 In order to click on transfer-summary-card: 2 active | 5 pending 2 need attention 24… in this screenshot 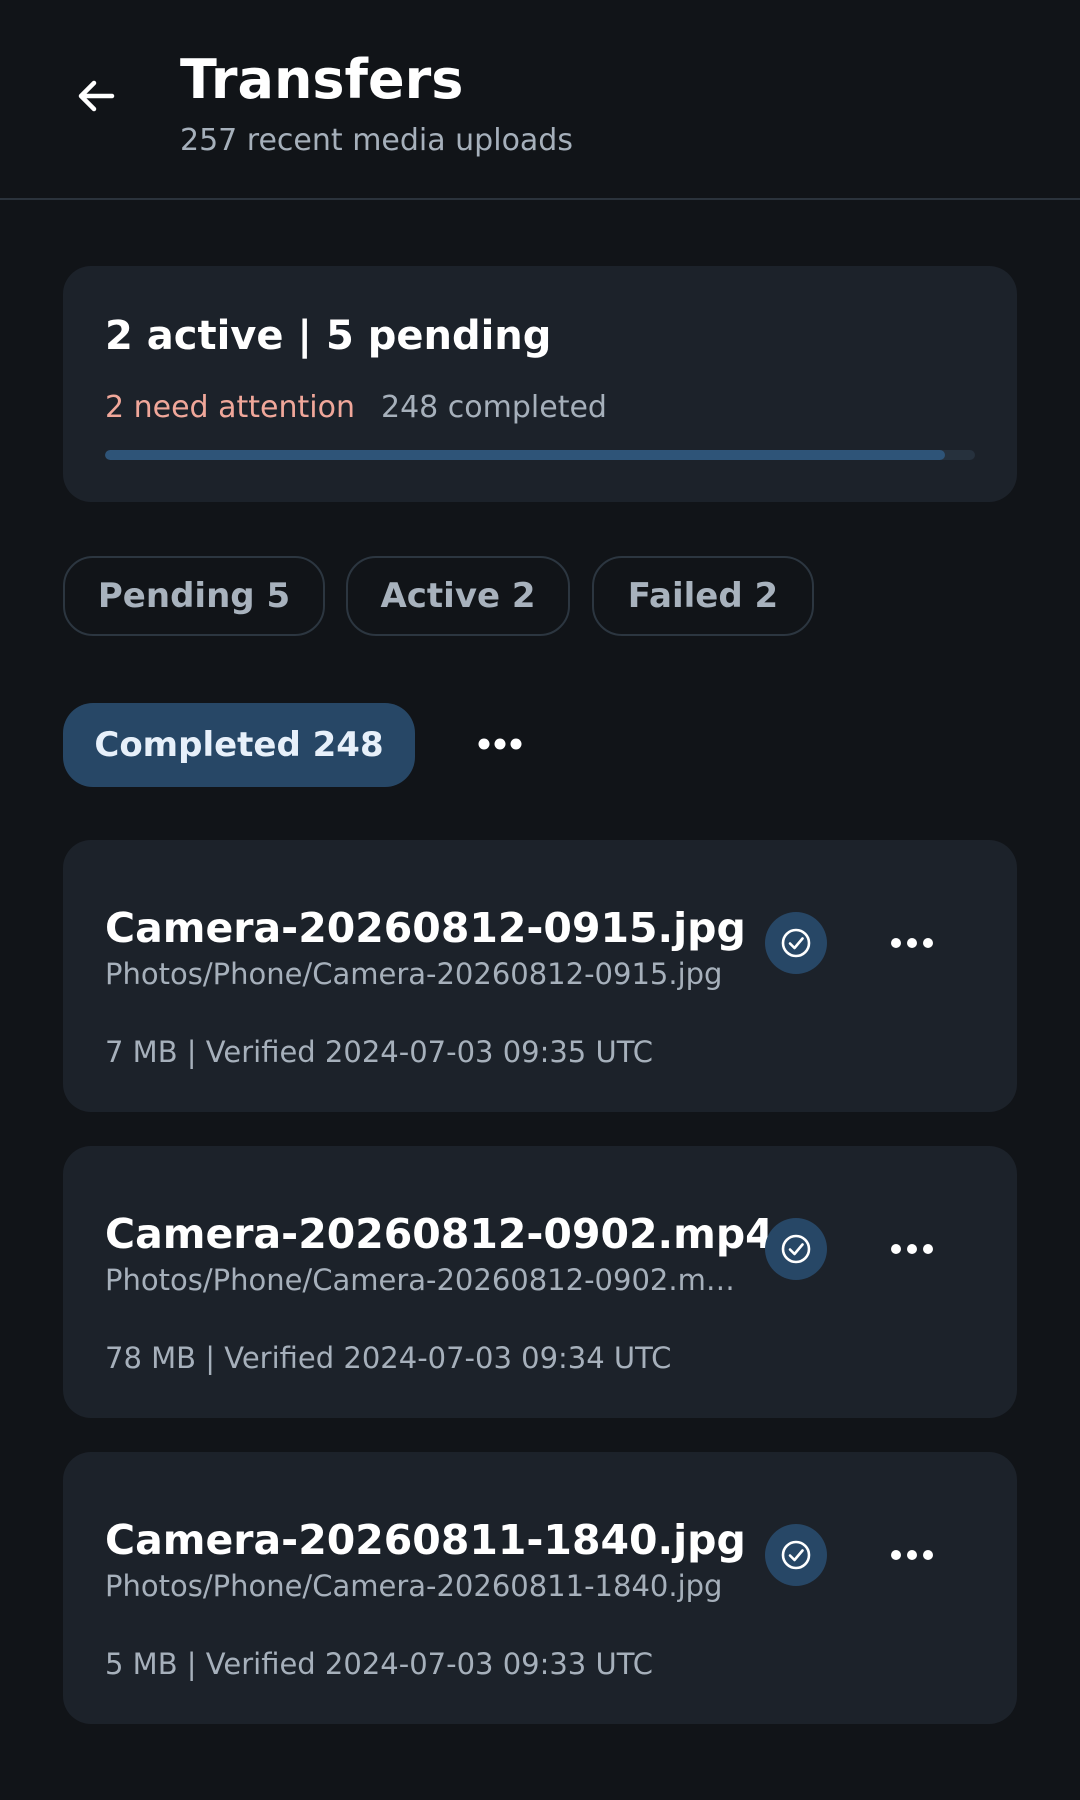, I will do `click(540, 384)`.